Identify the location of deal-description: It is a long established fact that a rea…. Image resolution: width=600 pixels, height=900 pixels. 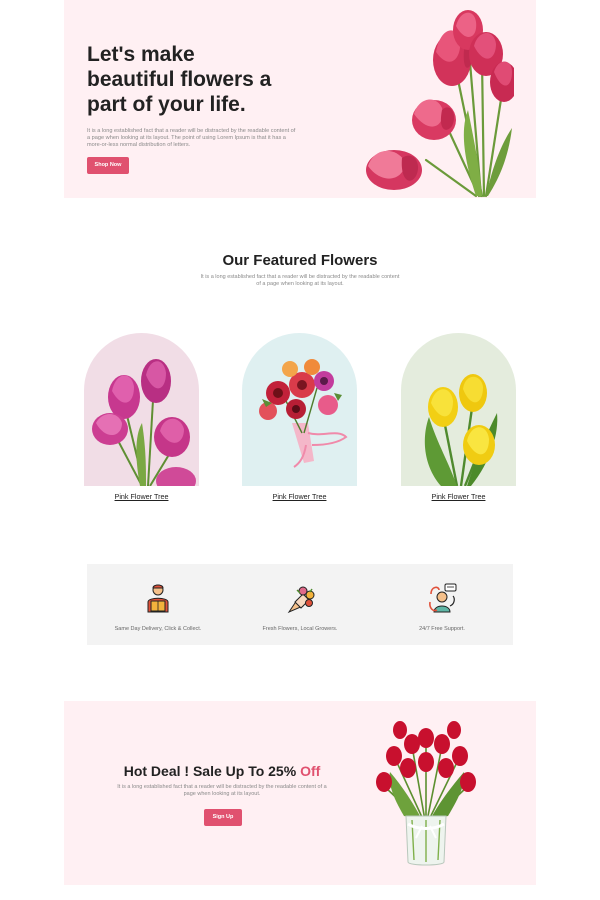
(222, 790).